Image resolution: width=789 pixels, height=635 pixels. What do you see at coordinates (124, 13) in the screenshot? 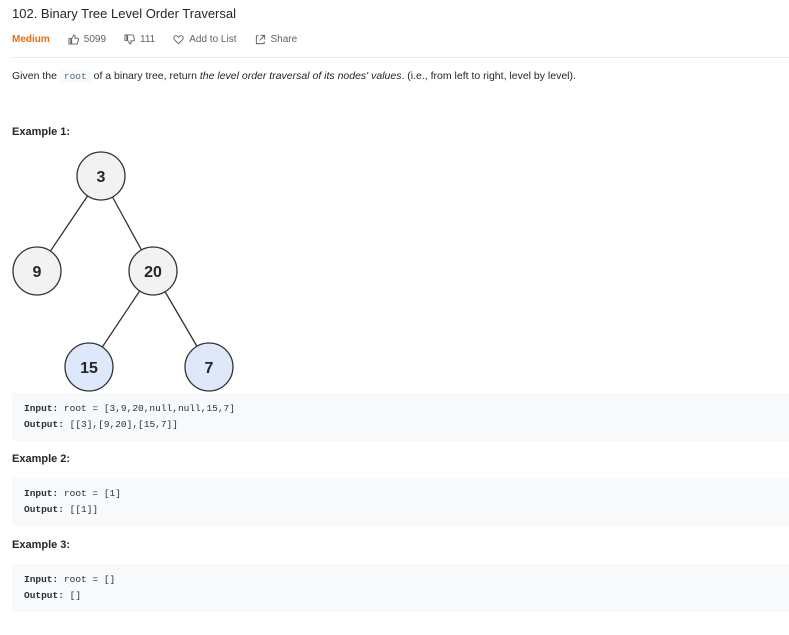
I see `problem-title: 102. Binary Tree Level Order Traversal` at bounding box center [124, 13].